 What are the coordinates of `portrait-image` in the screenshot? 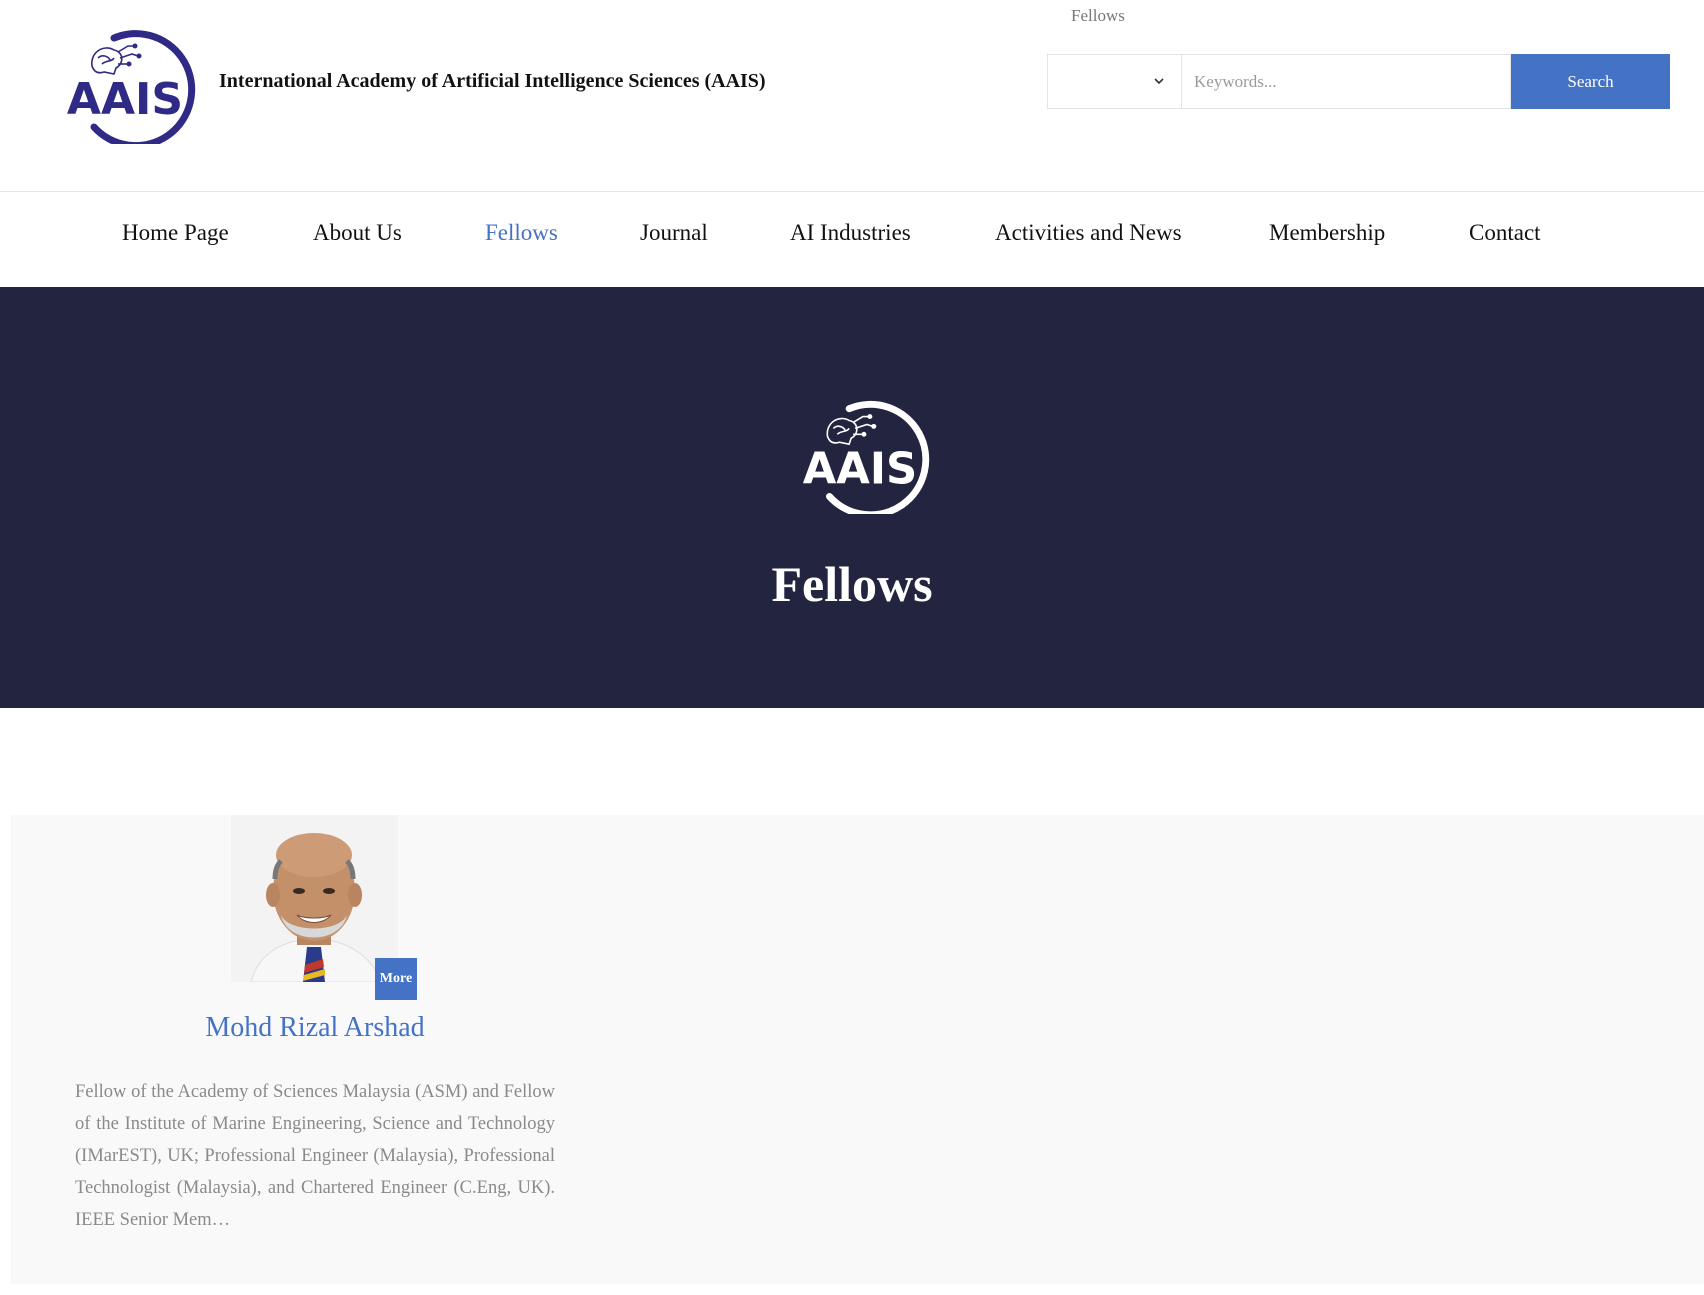 It's located at (314, 898).